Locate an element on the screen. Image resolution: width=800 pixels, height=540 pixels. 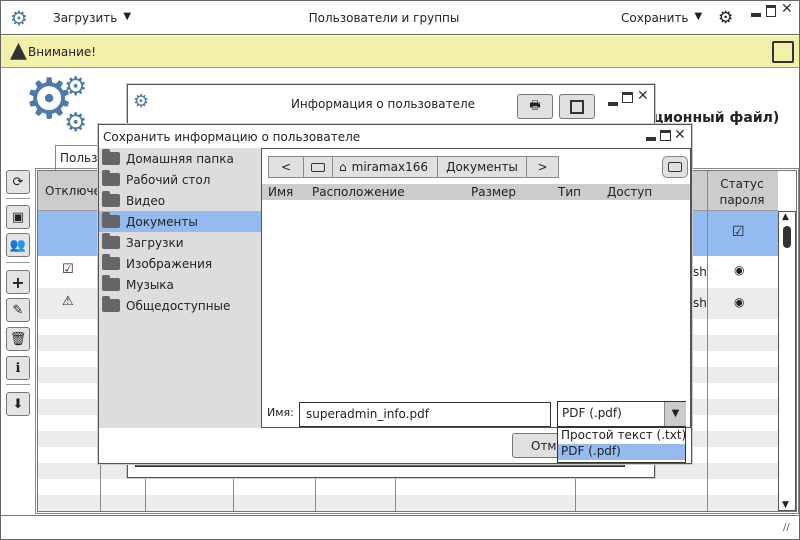
place-item: Рабочий стол is located at coordinates (180, 179).